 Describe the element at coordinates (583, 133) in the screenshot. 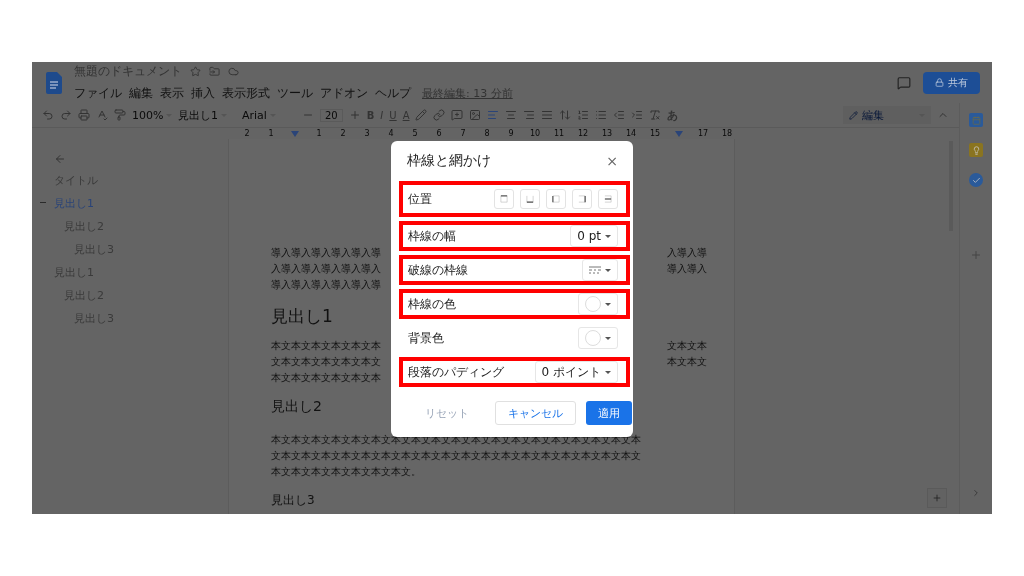

I see `ruler-number: 12` at that location.